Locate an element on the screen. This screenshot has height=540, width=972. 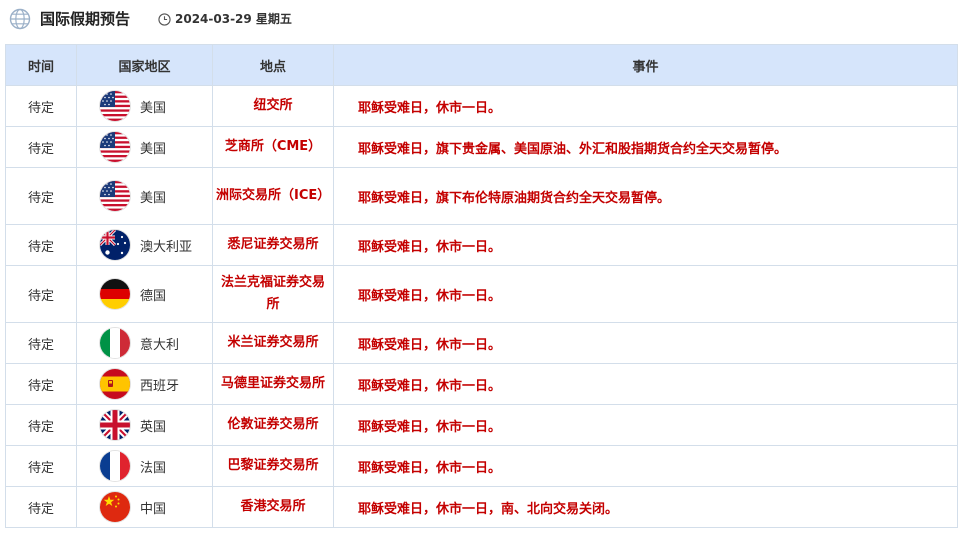
column-header-location: 地点 is located at coordinates (273, 65).